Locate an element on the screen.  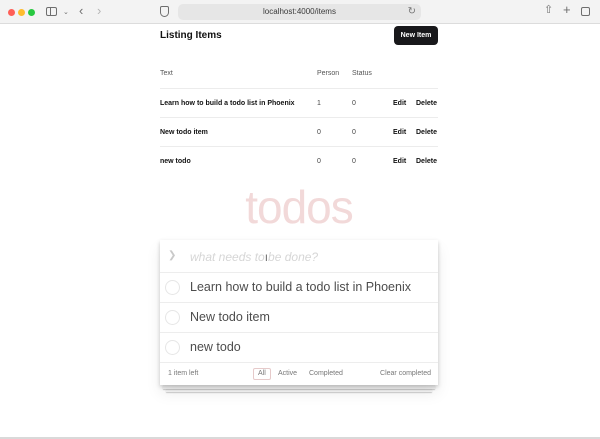
new-tab-icon: + is located at coordinates (567, 9).